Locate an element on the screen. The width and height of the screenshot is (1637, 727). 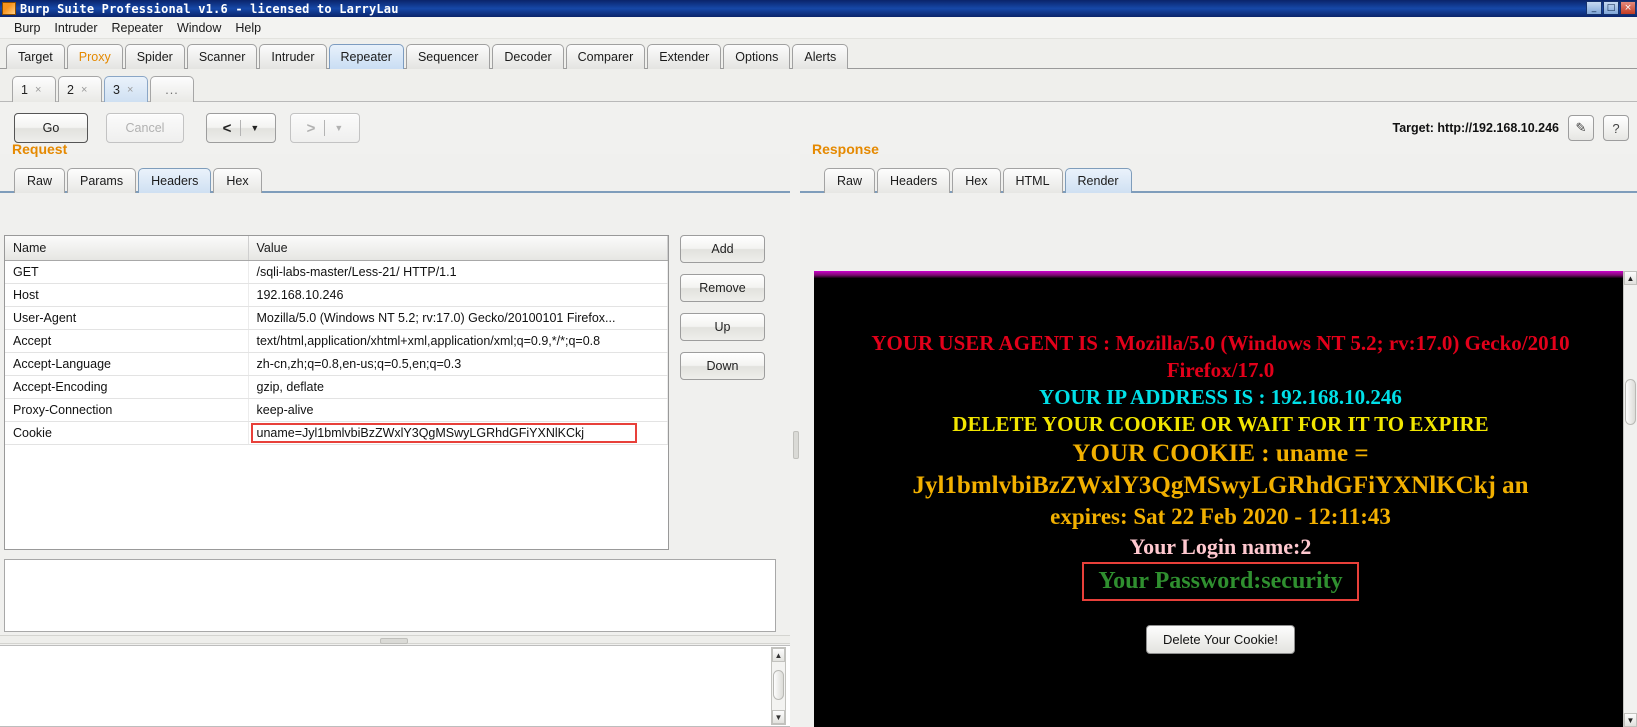
down-button: Down is located at coordinates (722, 366).